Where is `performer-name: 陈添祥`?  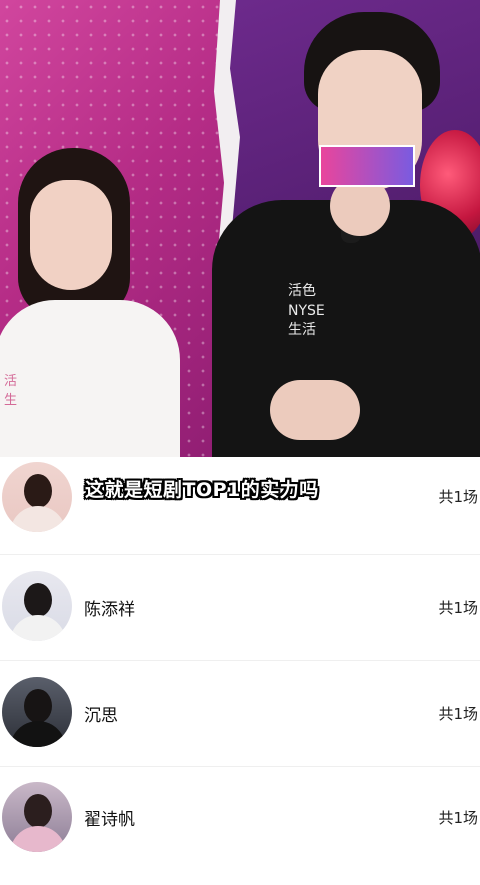
performer-name: 陈添祥 is located at coordinates (109, 610).